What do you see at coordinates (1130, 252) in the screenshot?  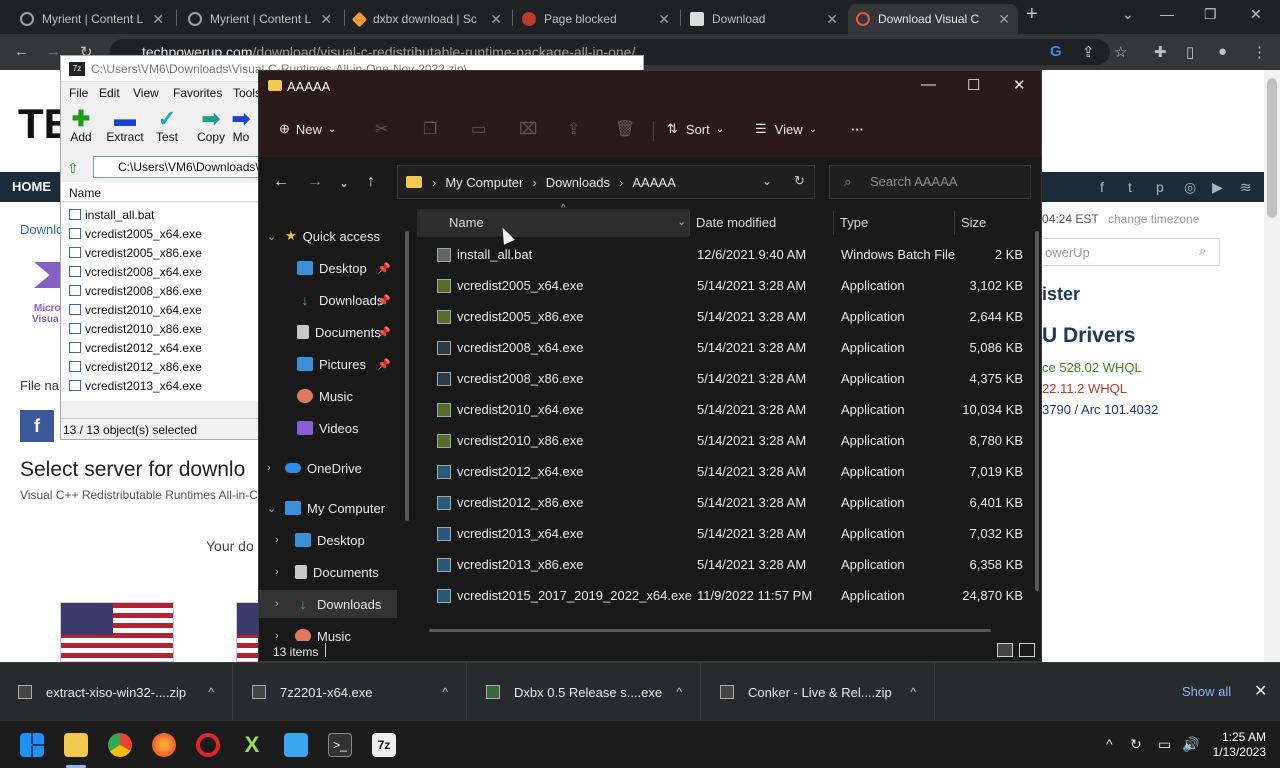 I see `site-search-input: owerUp ⌕` at bounding box center [1130, 252].